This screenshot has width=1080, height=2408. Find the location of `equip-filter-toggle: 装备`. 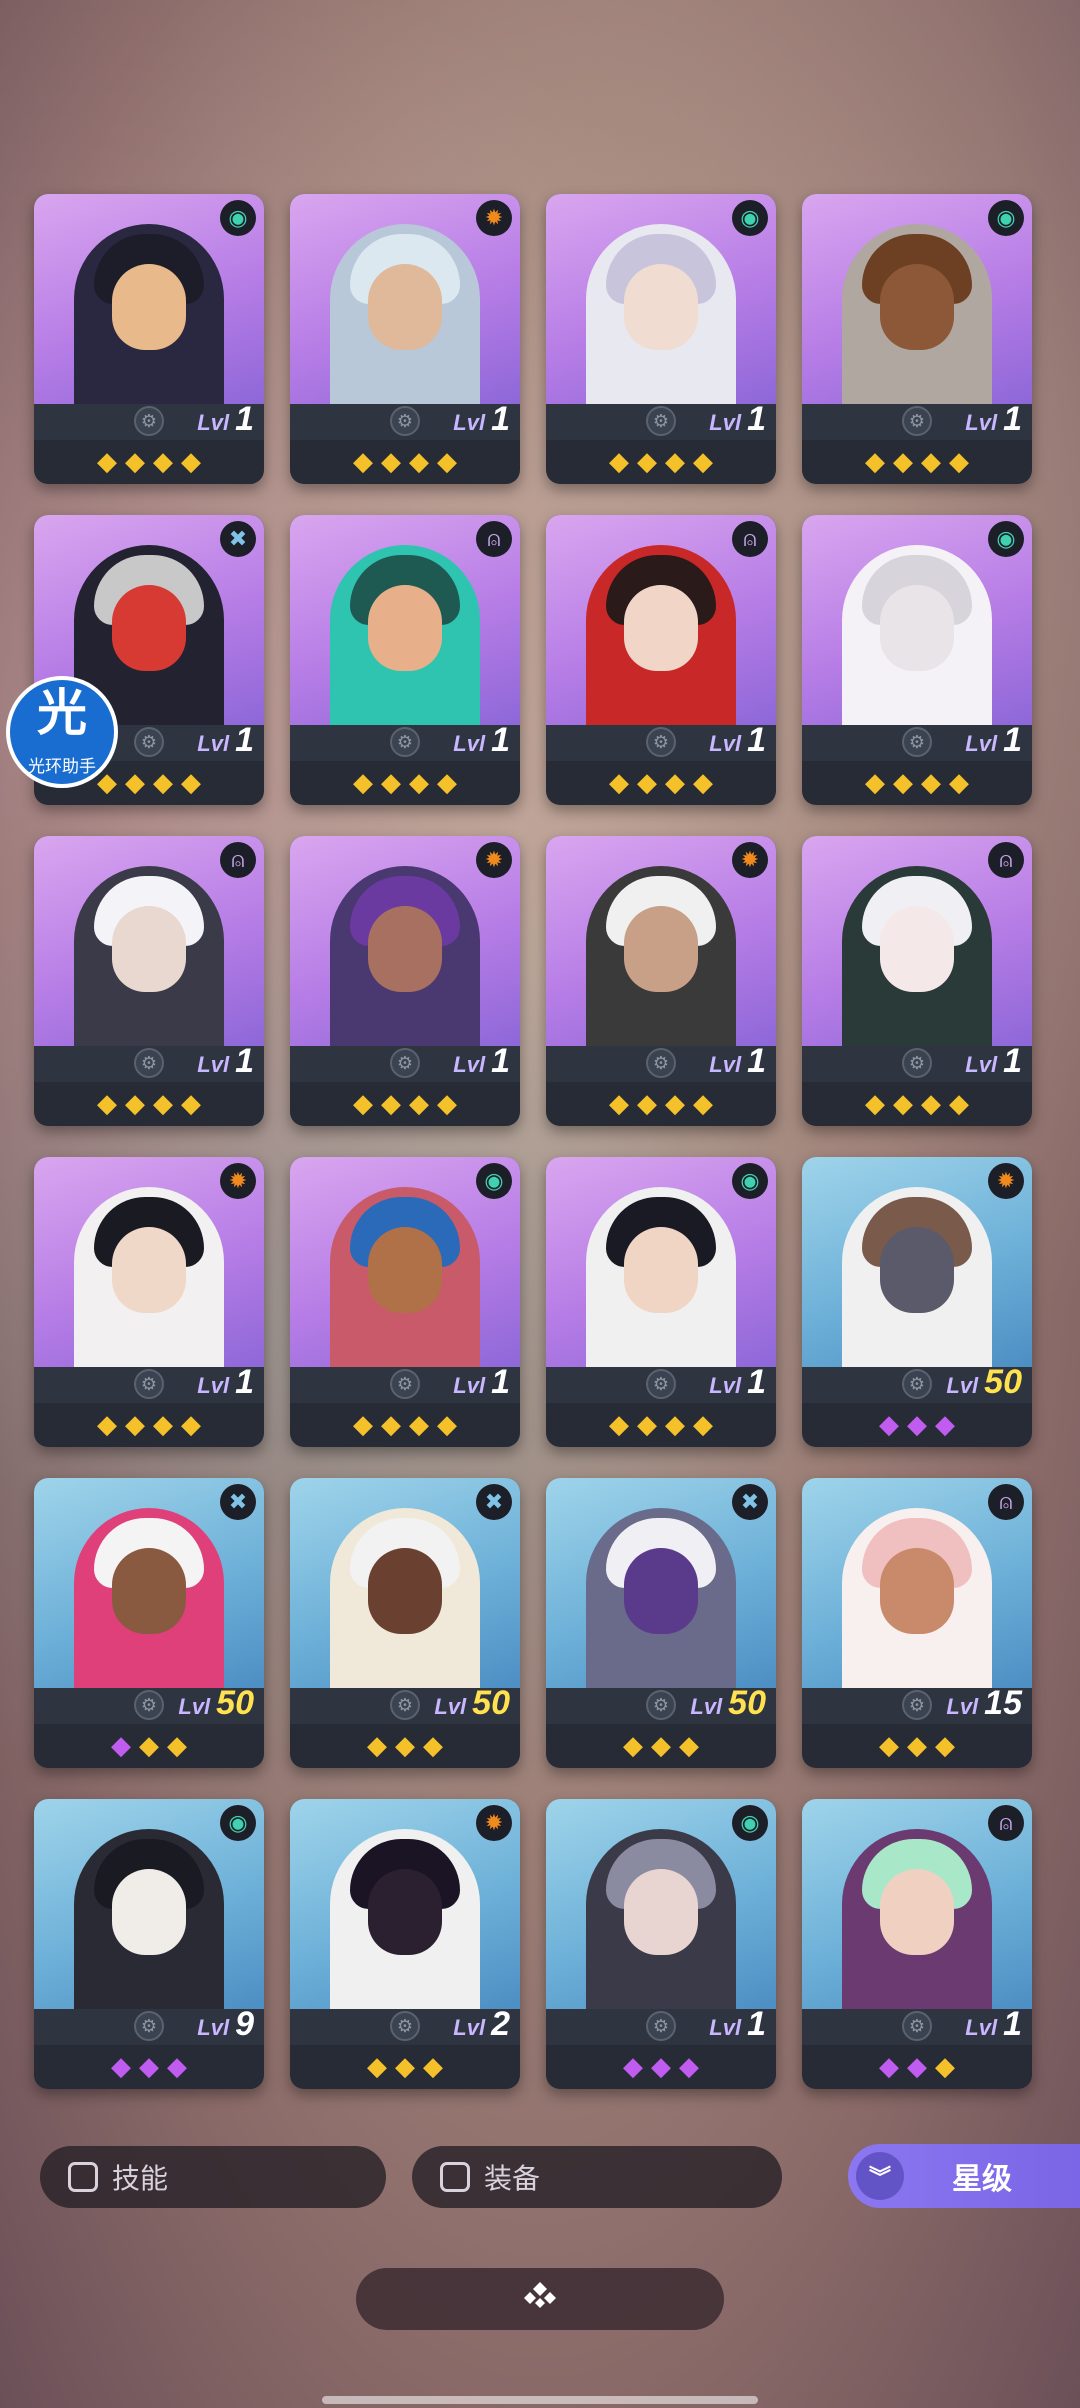

equip-filter-toggle: 装备 is located at coordinates (597, 2177).